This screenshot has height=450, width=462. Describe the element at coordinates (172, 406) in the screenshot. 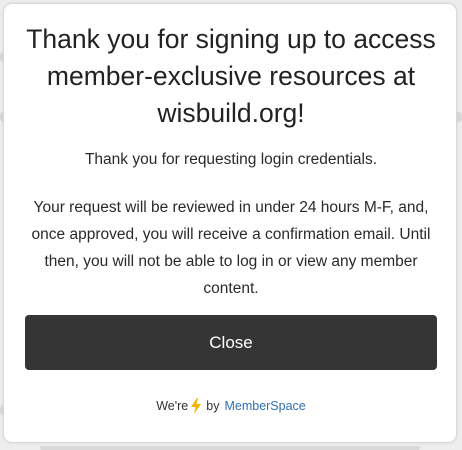

I see `footer-prefix: We're` at that location.